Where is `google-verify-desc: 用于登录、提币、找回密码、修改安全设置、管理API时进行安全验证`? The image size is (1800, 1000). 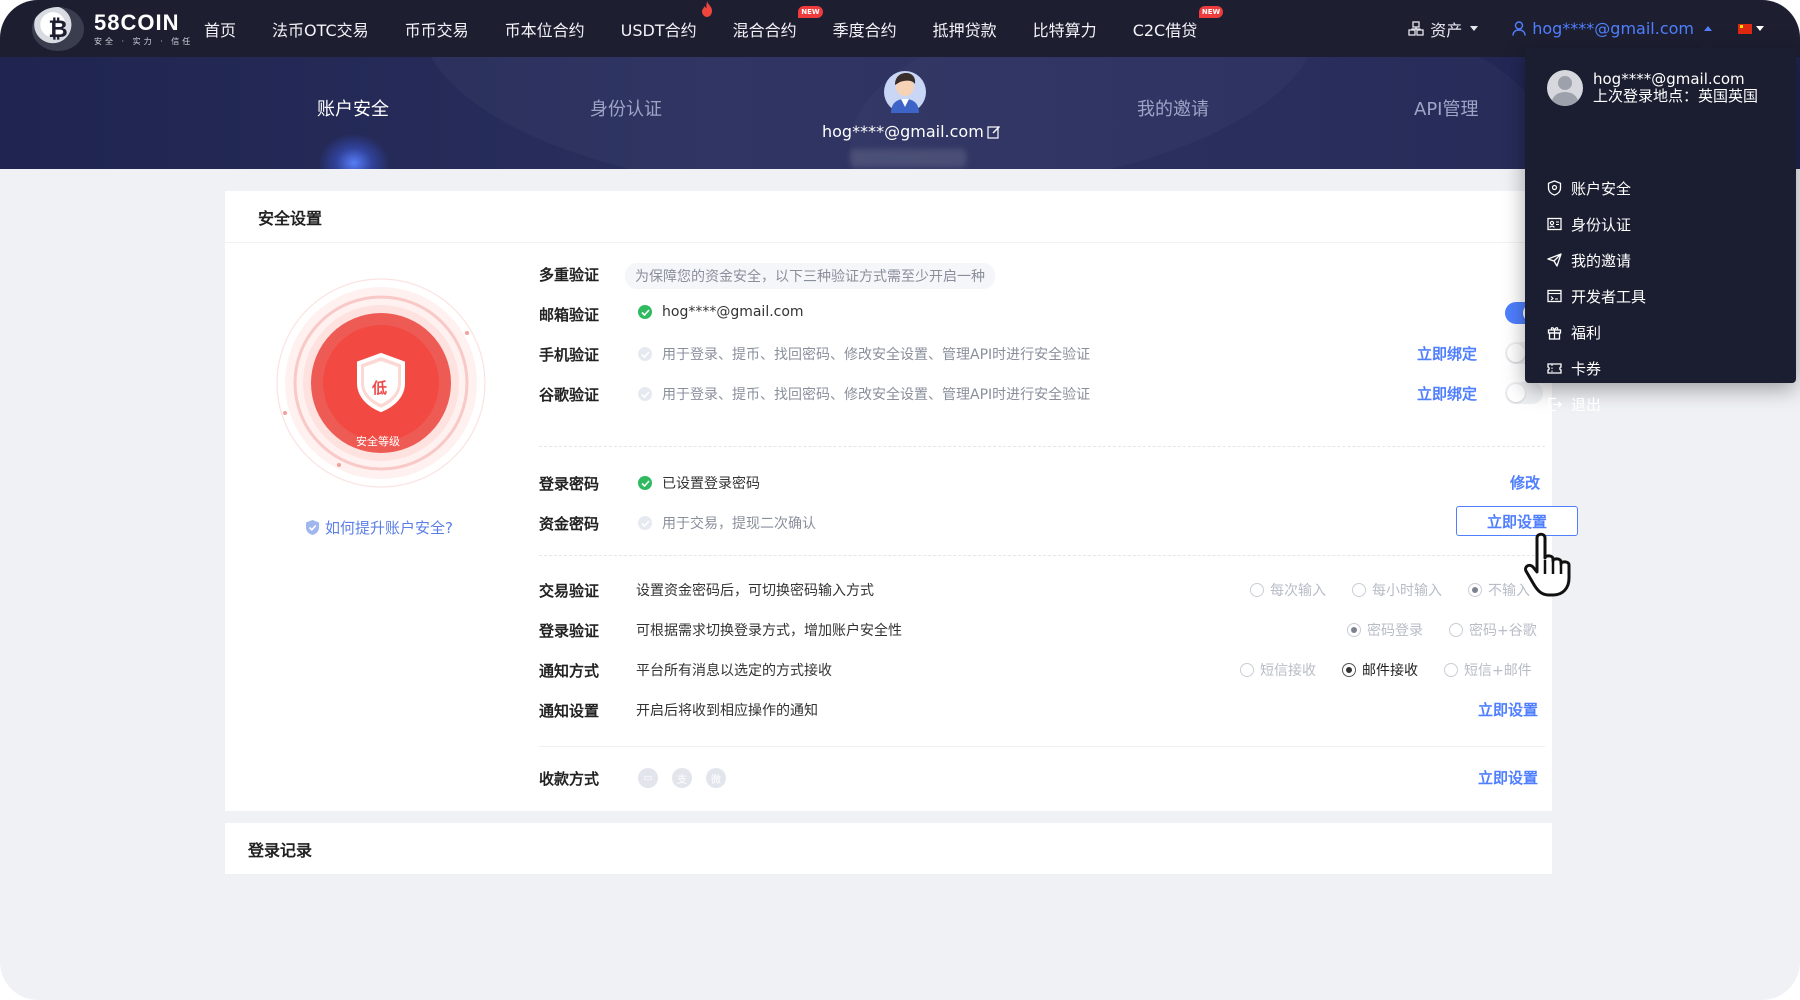 google-verify-desc: 用于登录、提币、找回密码、修改安全设置、管理API时进行安全验证 is located at coordinates (876, 395).